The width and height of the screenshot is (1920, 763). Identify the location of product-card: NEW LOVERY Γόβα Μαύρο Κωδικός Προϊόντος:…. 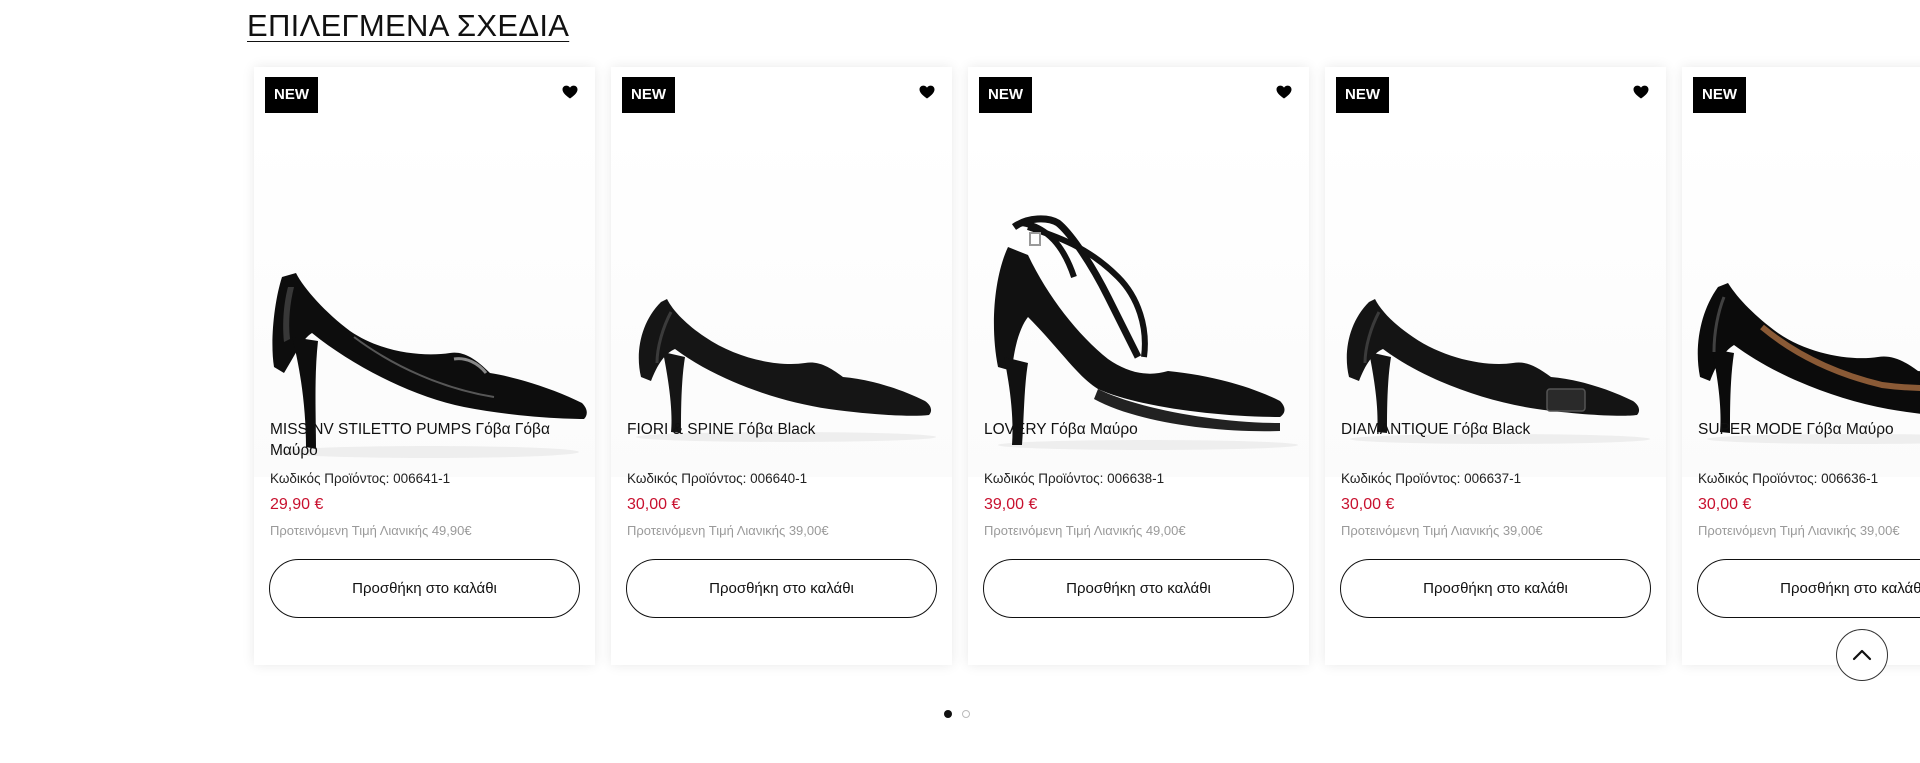
(1138, 366).